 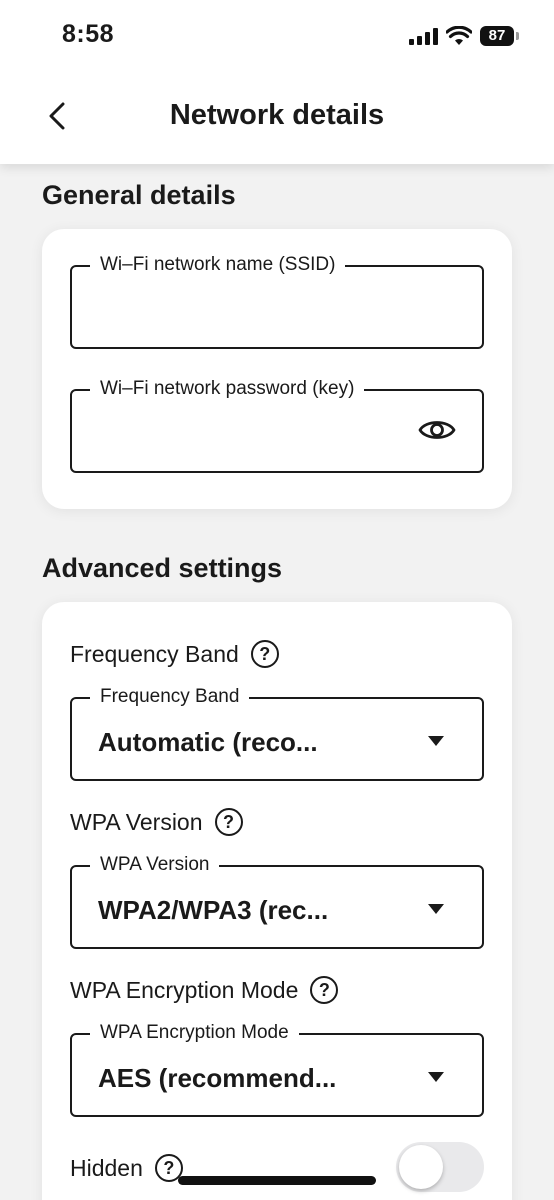 I want to click on page-title: Network details, so click(x=277, y=115).